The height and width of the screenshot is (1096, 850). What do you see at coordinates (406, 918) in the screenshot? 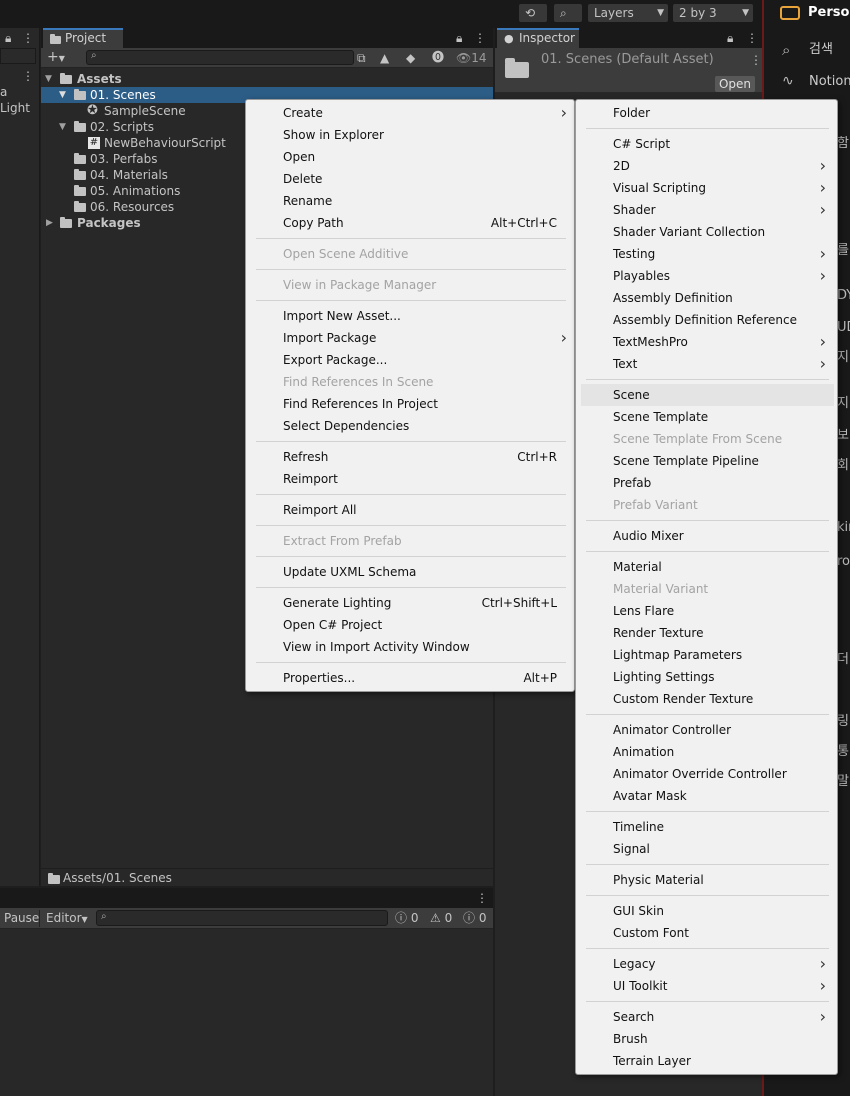
I see `info-count-toggle: ⓘ 0` at bounding box center [406, 918].